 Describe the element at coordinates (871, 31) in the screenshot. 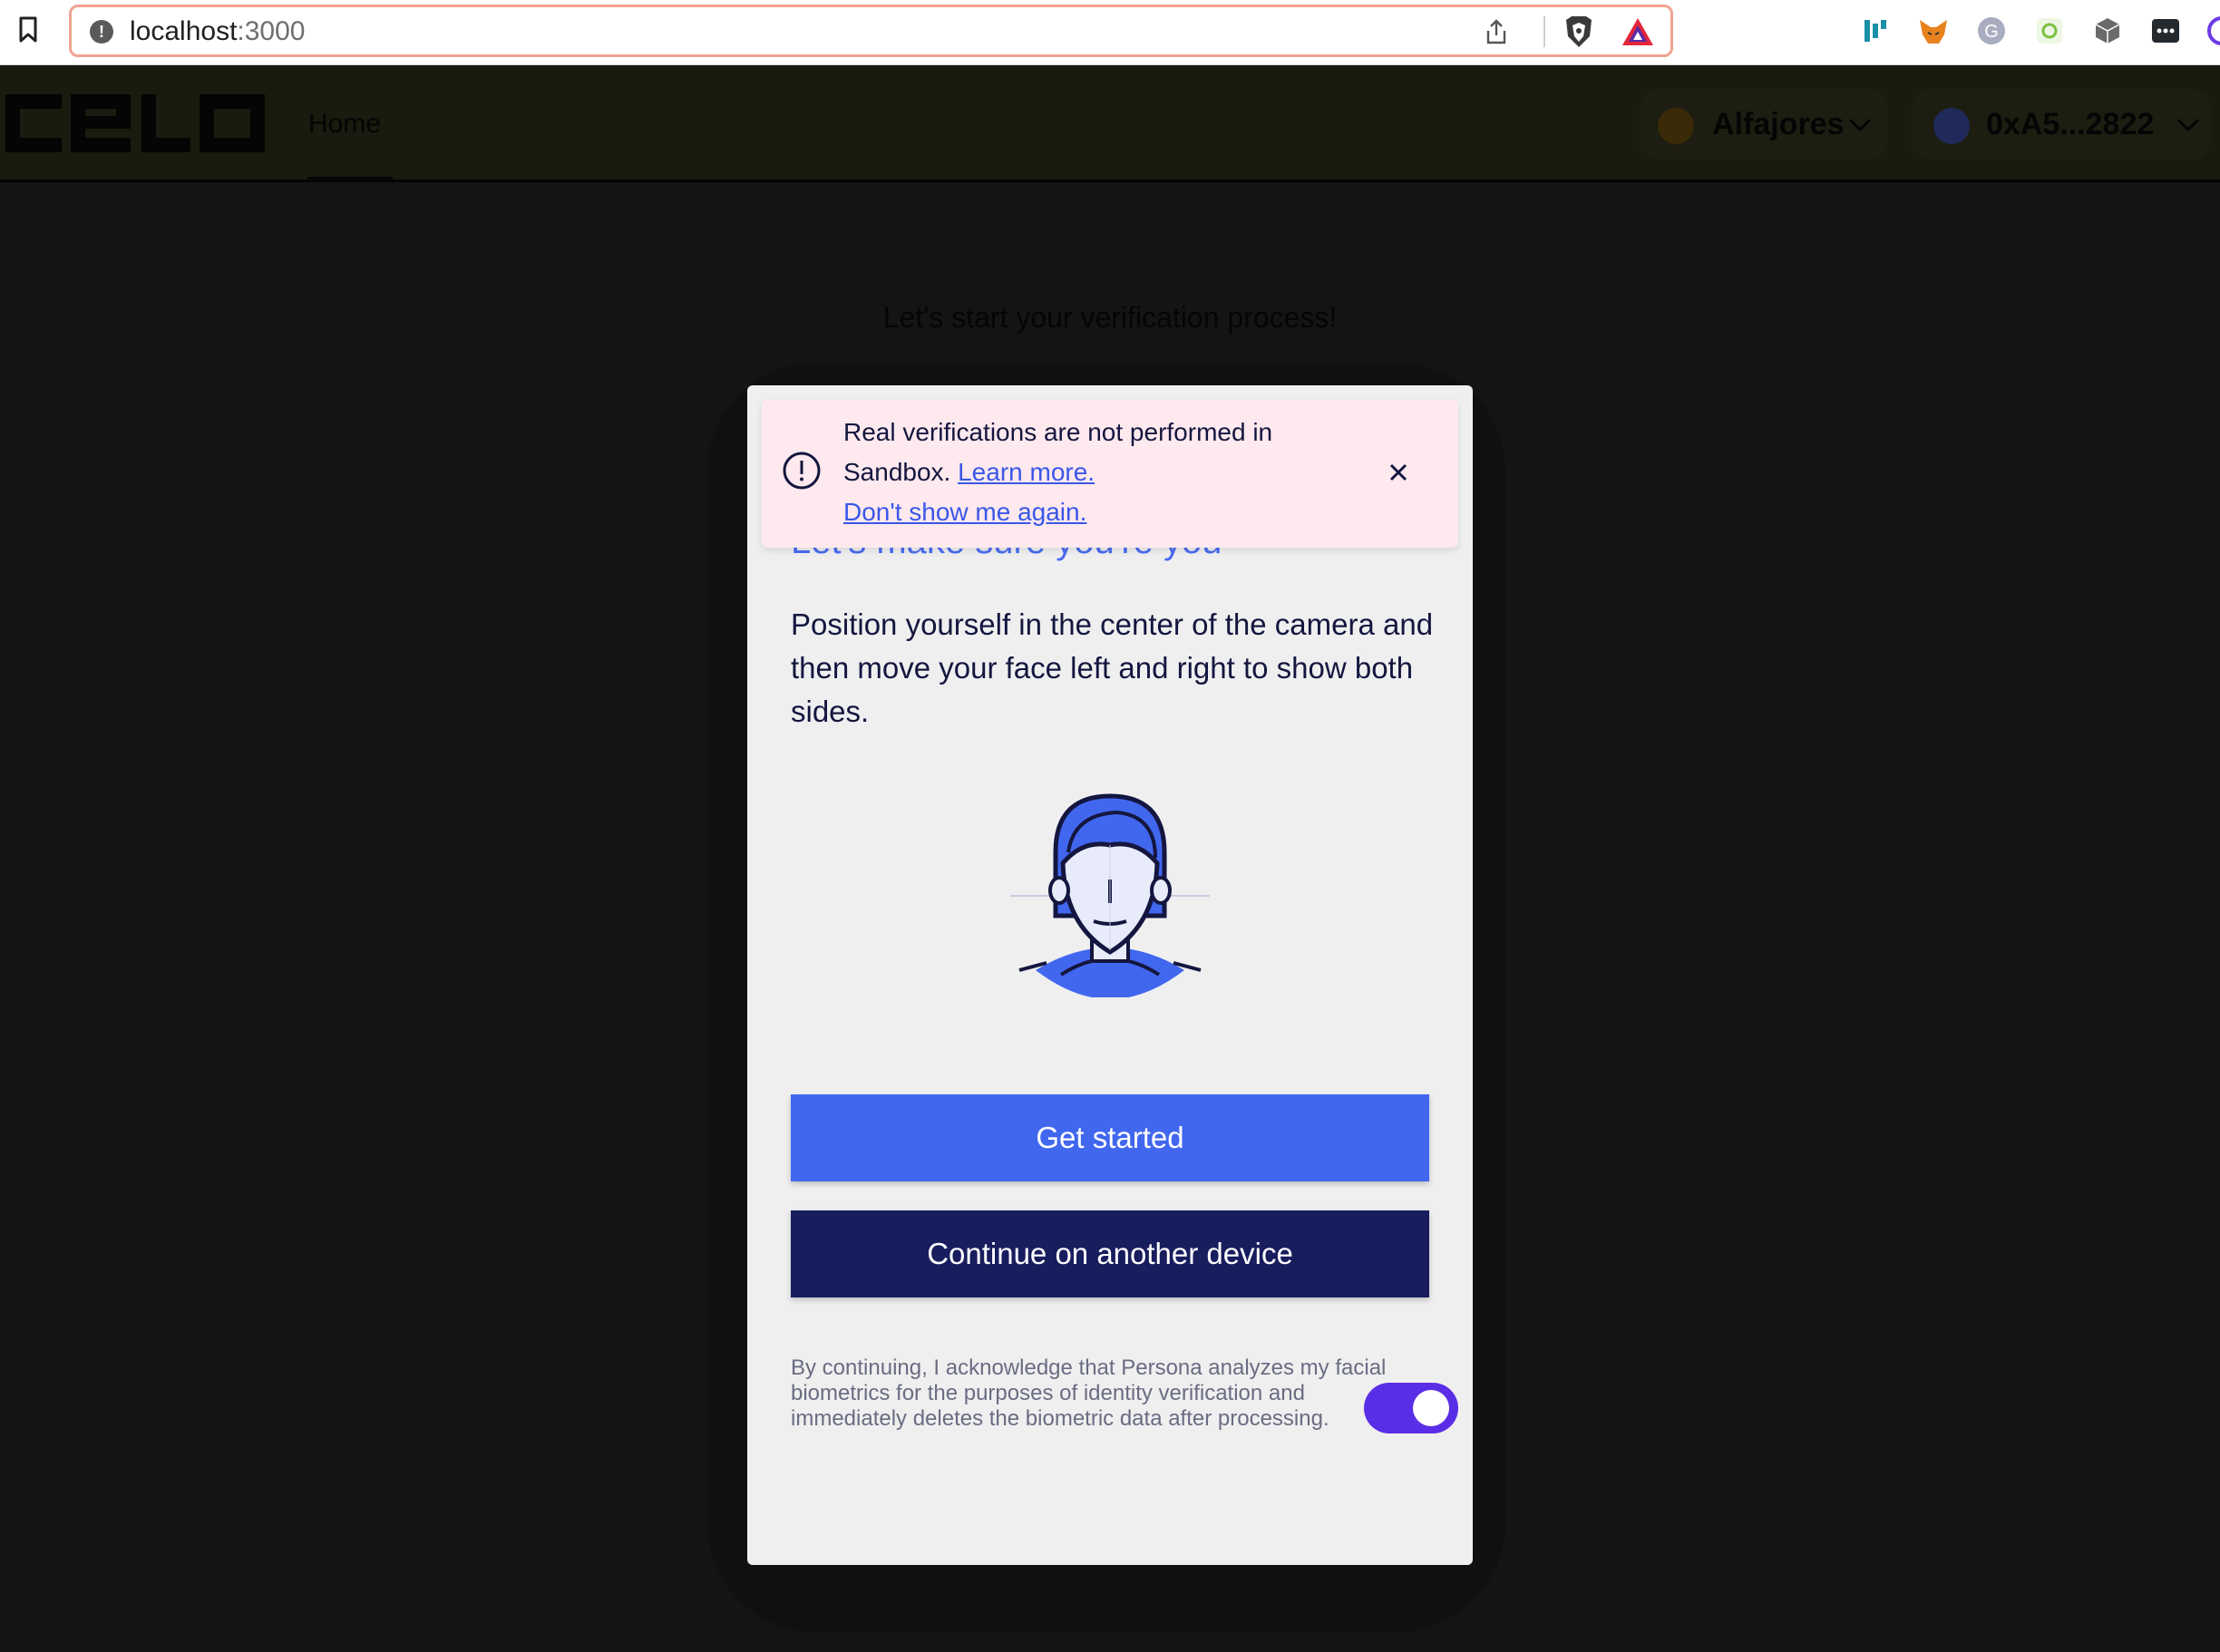

I see `address-bar: ! localhost:3000` at that location.